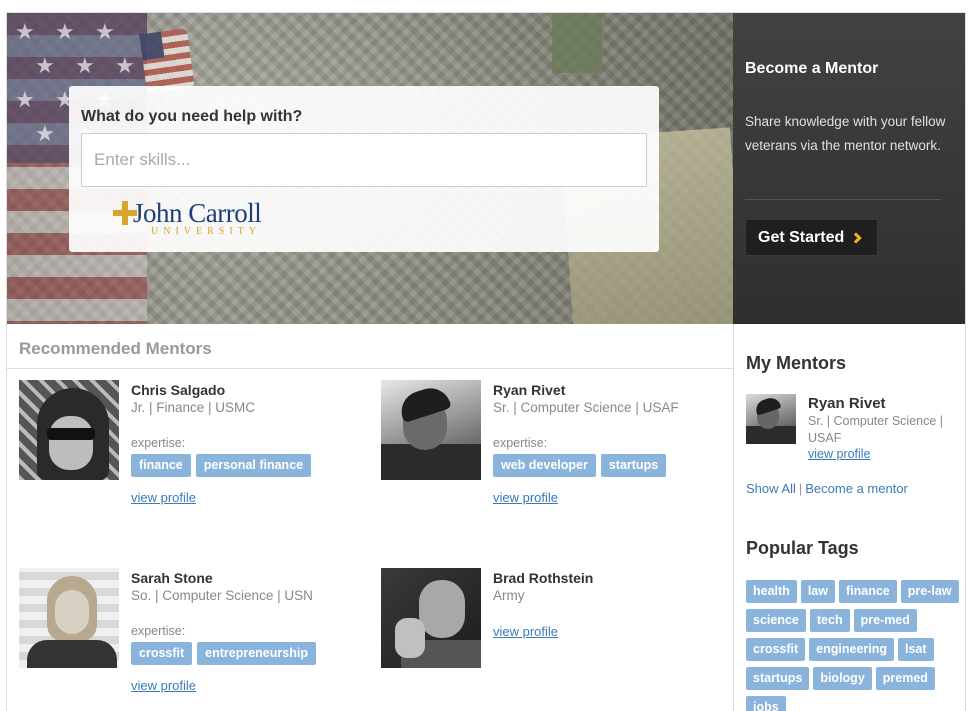 This screenshot has height=711, width=971. I want to click on popular-tag: pre-law, so click(929, 591).